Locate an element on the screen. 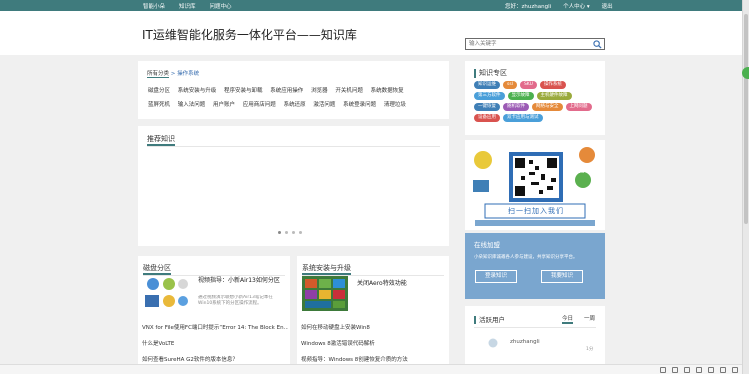  disk-heading: 磁盘分区 is located at coordinates (214, 269).